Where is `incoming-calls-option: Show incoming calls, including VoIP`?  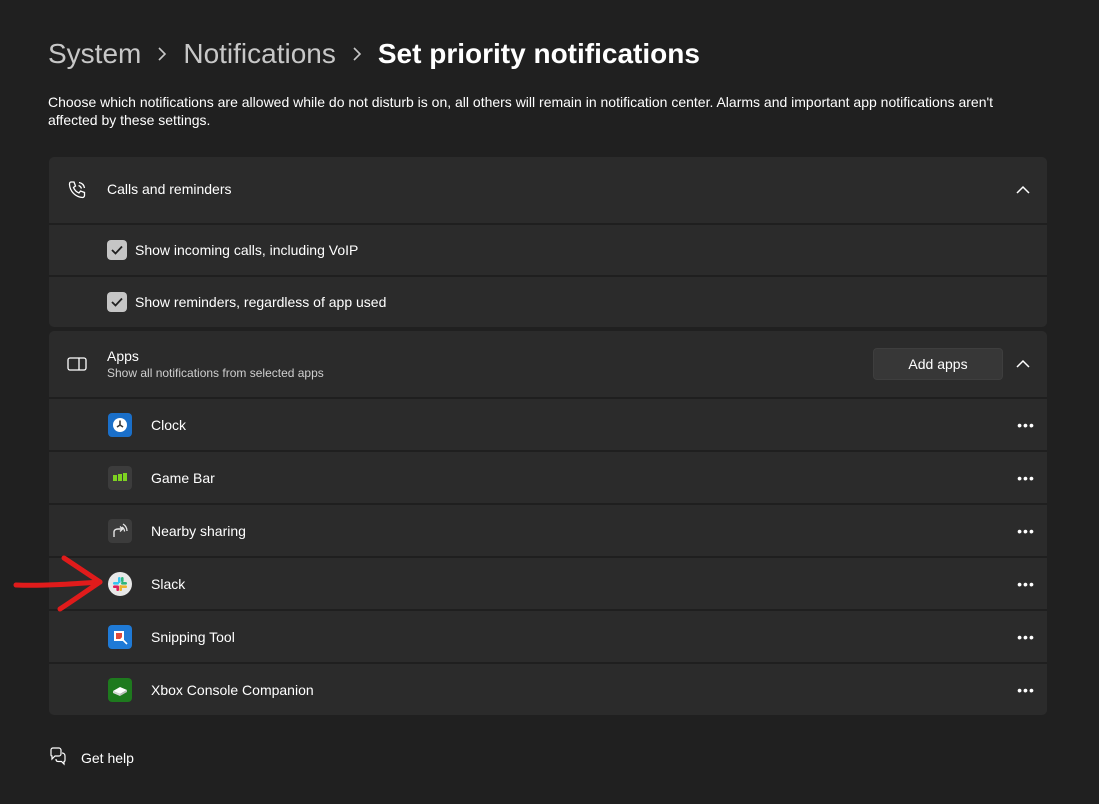 incoming-calls-option: Show incoming calls, including VoIP is located at coordinates (548, 250).